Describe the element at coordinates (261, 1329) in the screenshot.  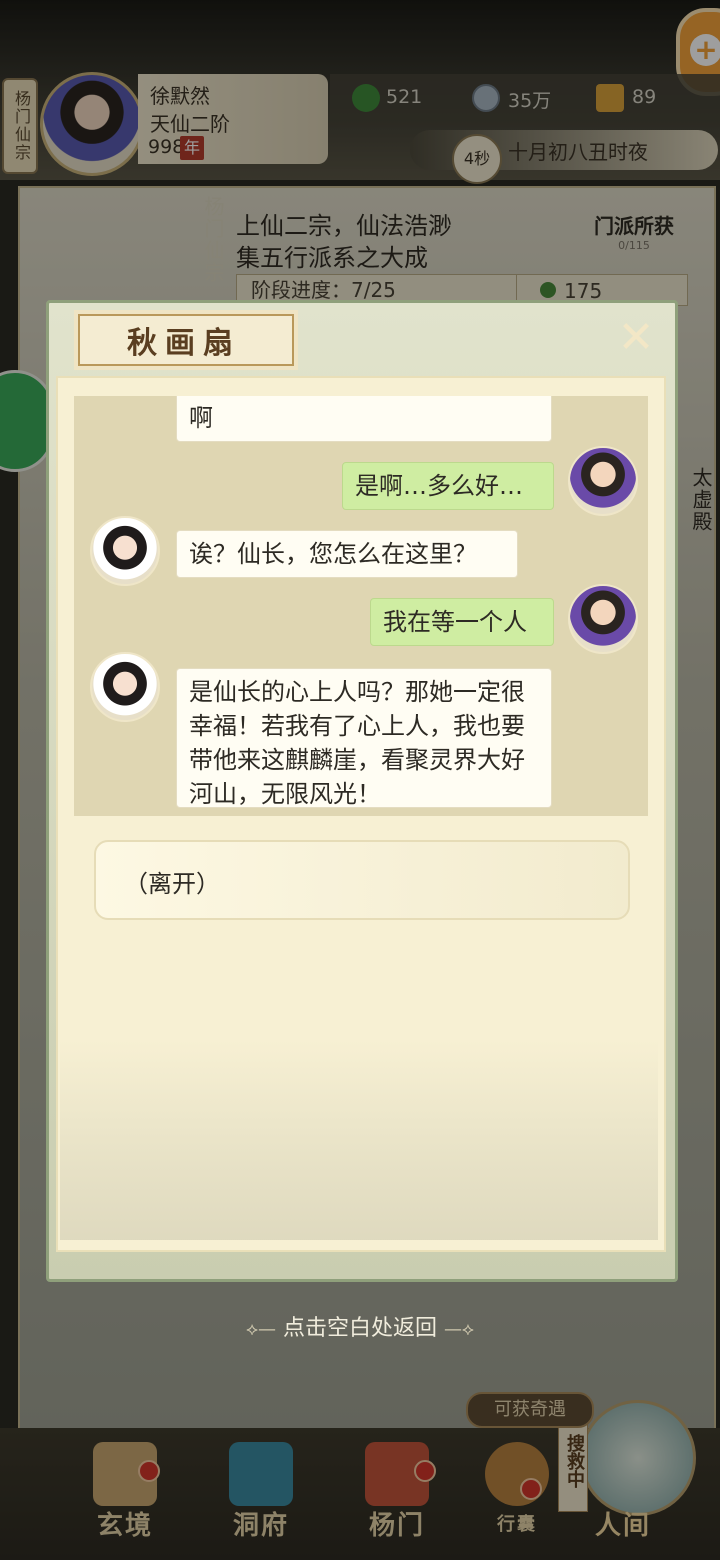
I see `swirl-ornament-icon: ⟡—` at that location.